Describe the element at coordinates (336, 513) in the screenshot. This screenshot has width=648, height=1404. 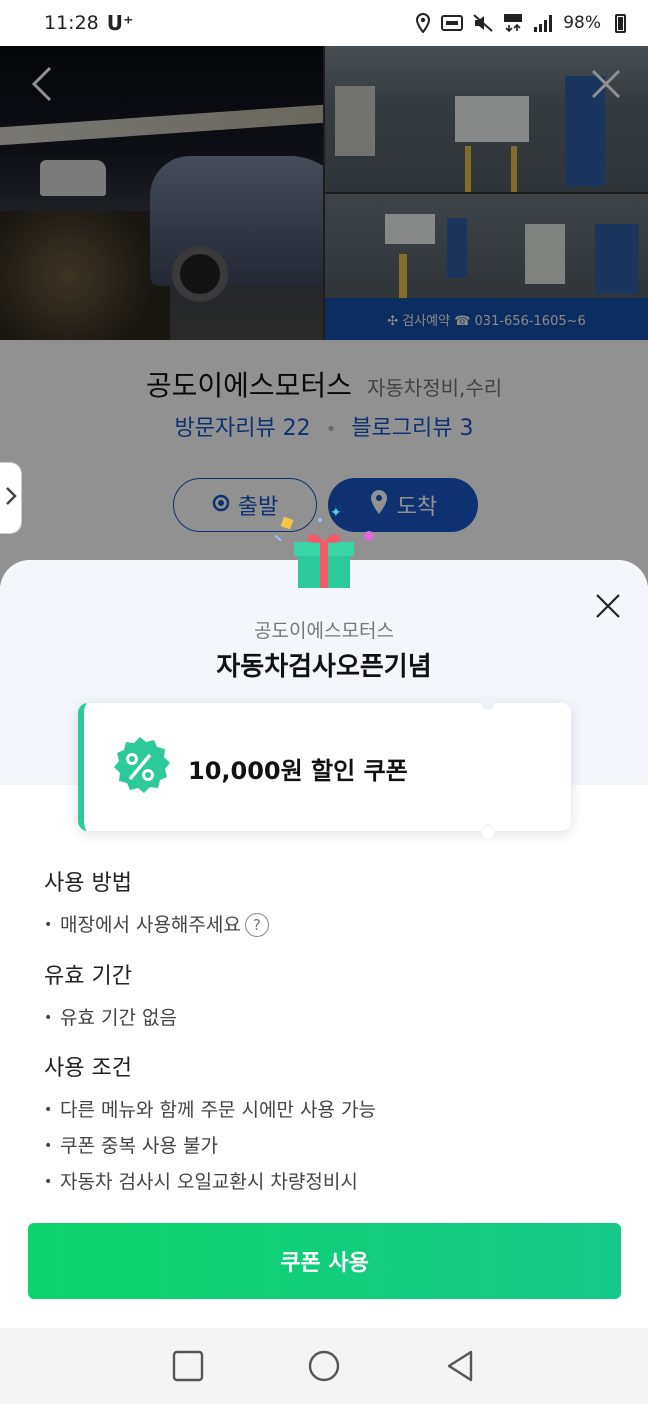
I see `sparkle-icon: ✦` at that location.